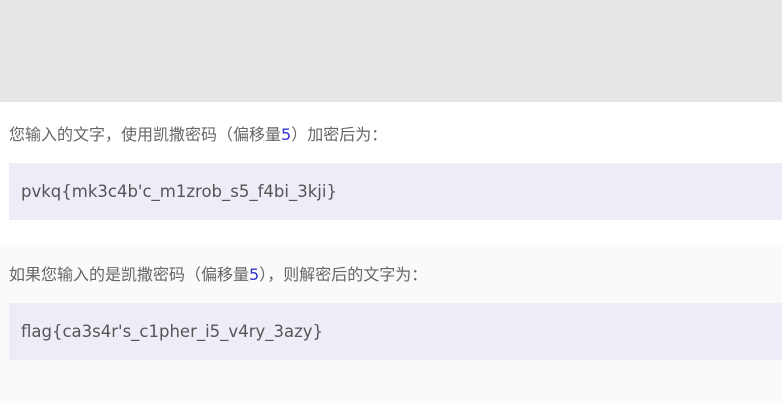 This screenshot has height=403, width=782. I want to click on decrypt-label-suffix: ），则解密后的文字为：, so click(343, 274).